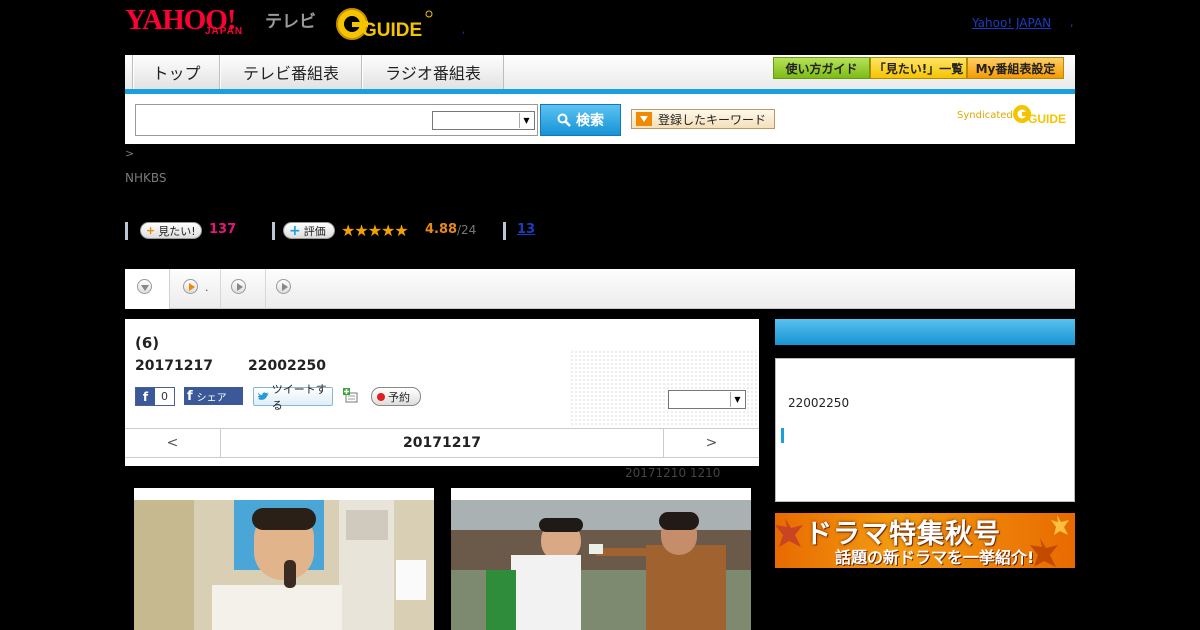  Describe the element at coordinates (821, 68) in the screenshot. I see `usage-guide-button: 使い方ガイド` at that location.